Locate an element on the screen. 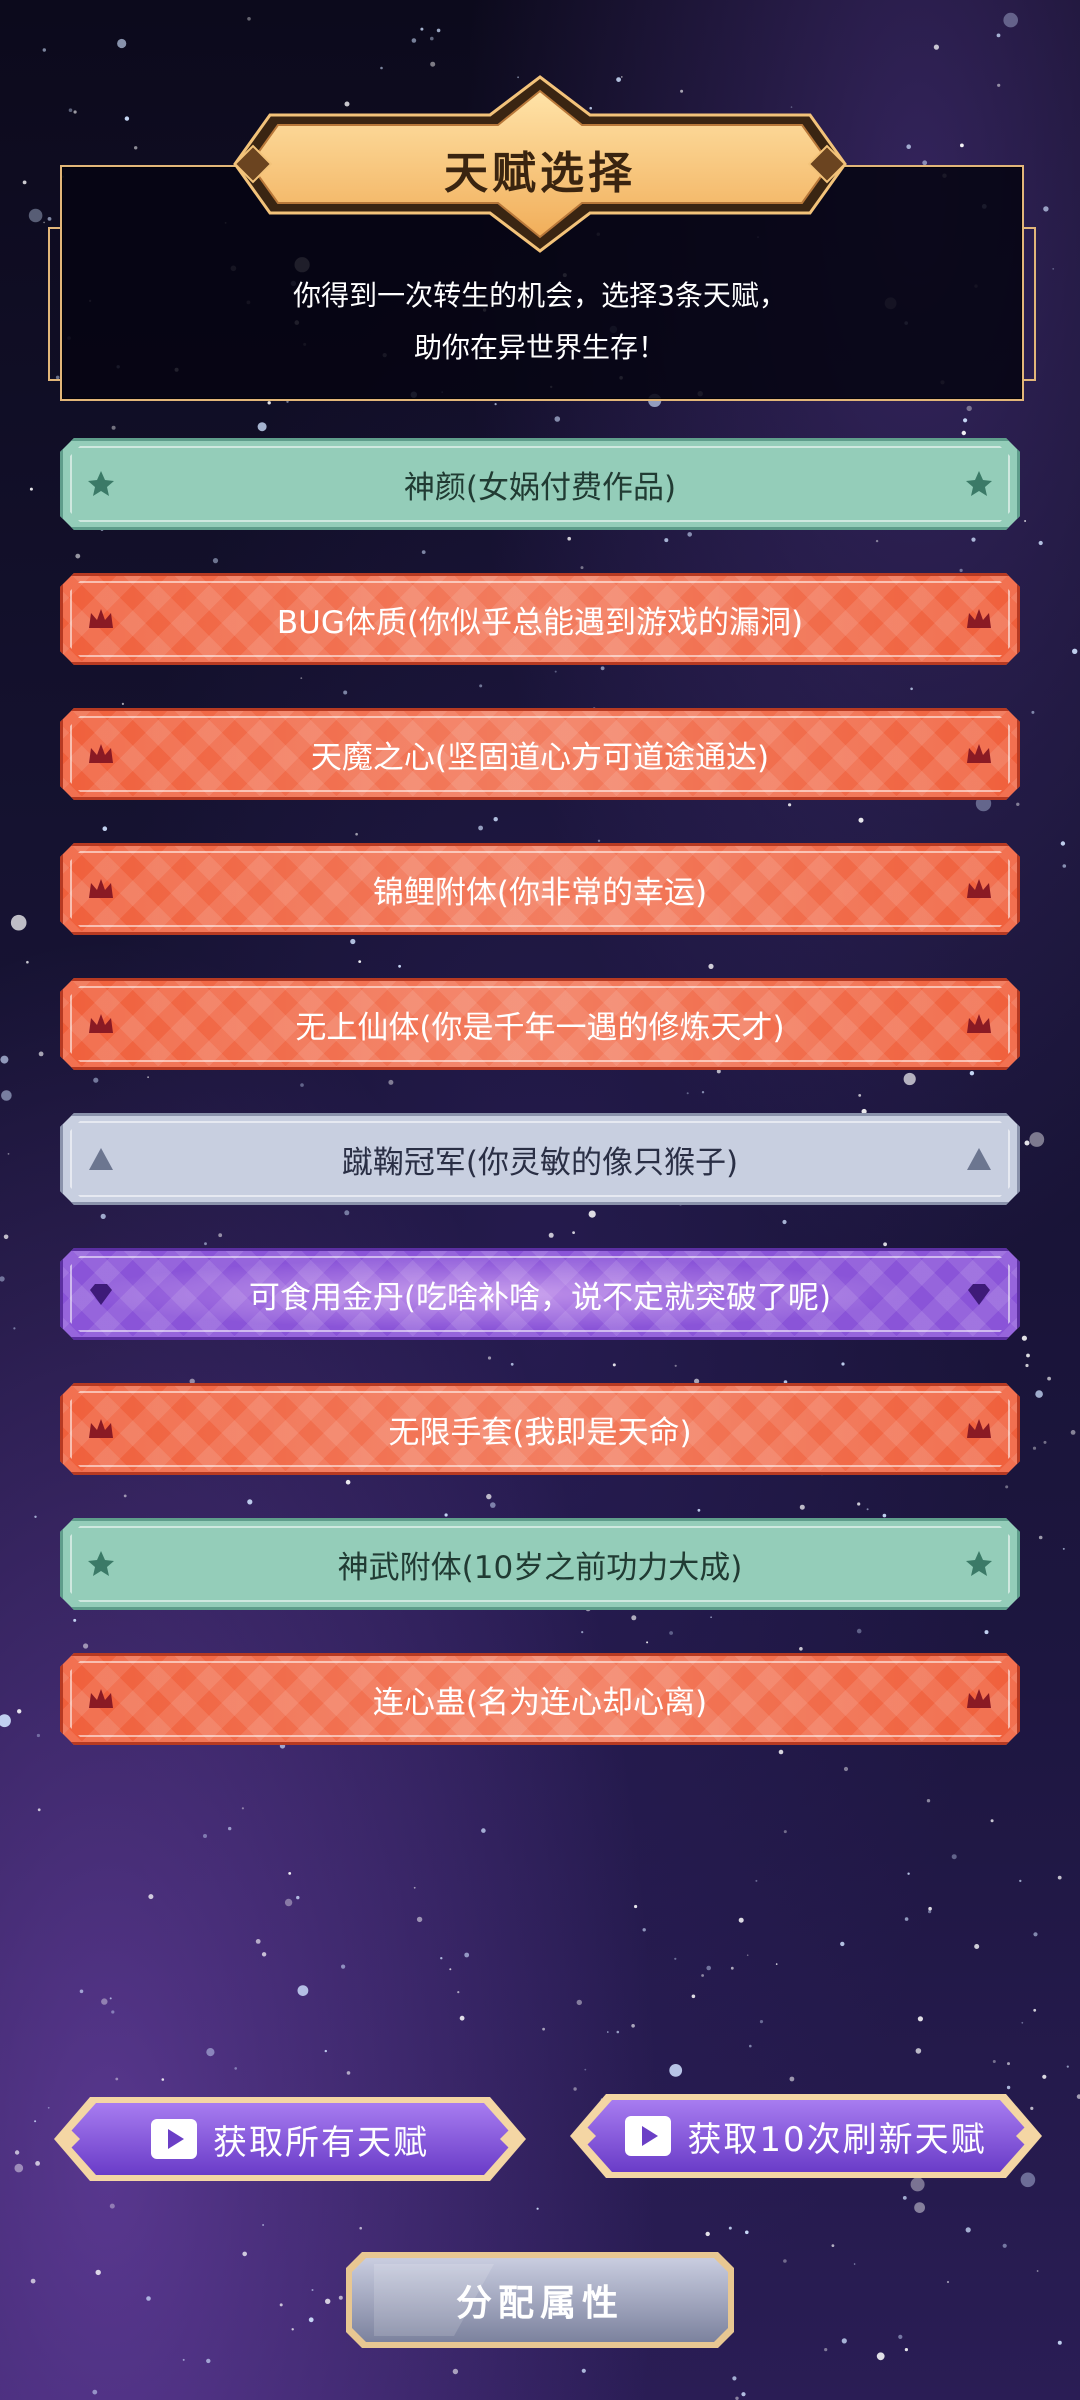 This screenshot has height=2400, width=1080. talent-label: 无限手套(我即是天命) is located at coordinates (540, 1432).